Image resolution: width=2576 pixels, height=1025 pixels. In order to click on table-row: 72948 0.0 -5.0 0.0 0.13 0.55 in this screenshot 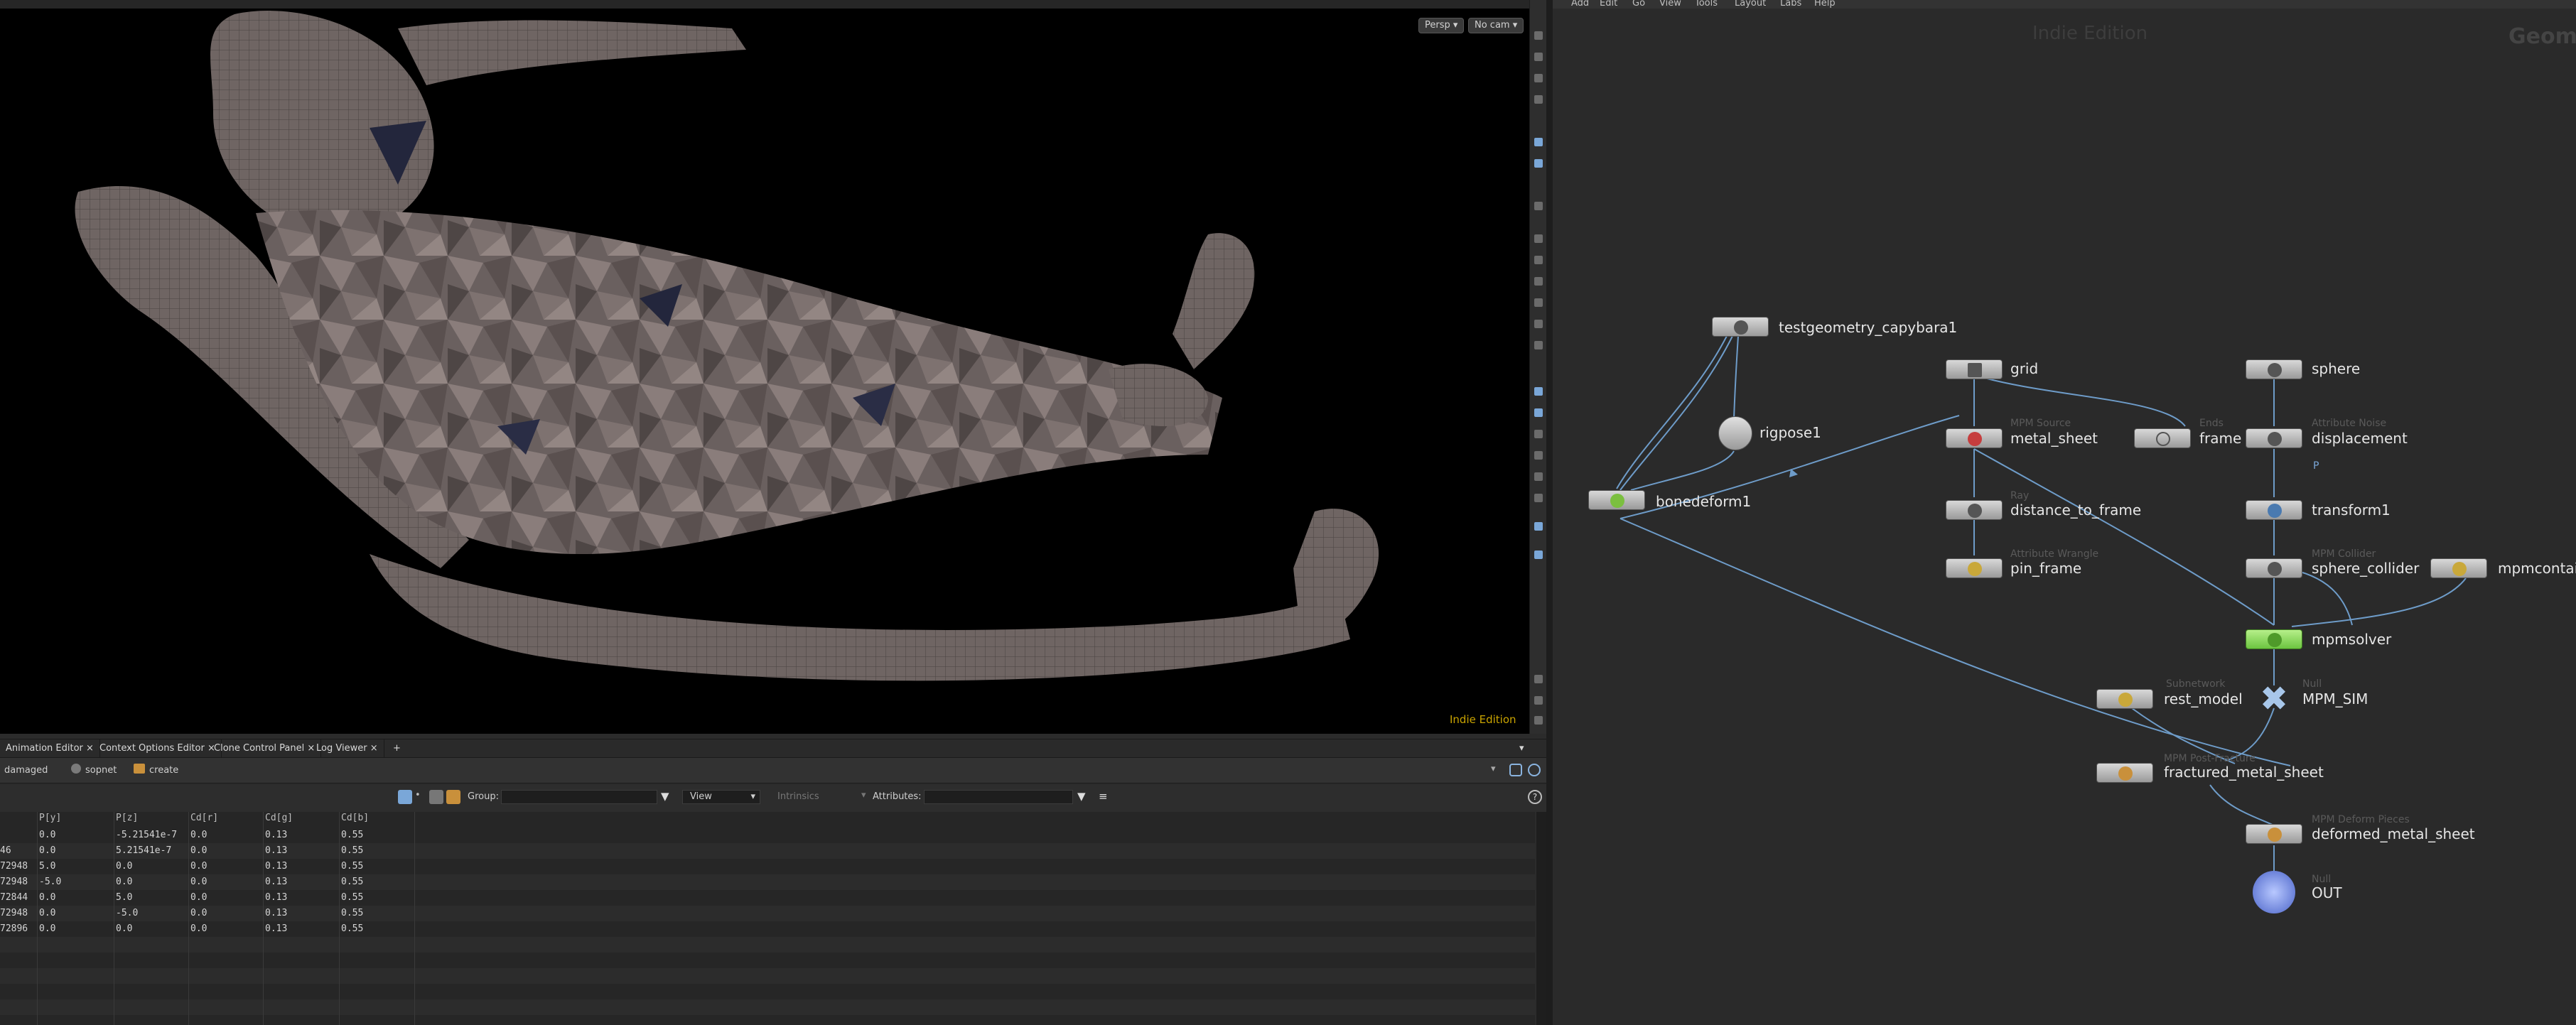, I will do `click(768, 913)`.